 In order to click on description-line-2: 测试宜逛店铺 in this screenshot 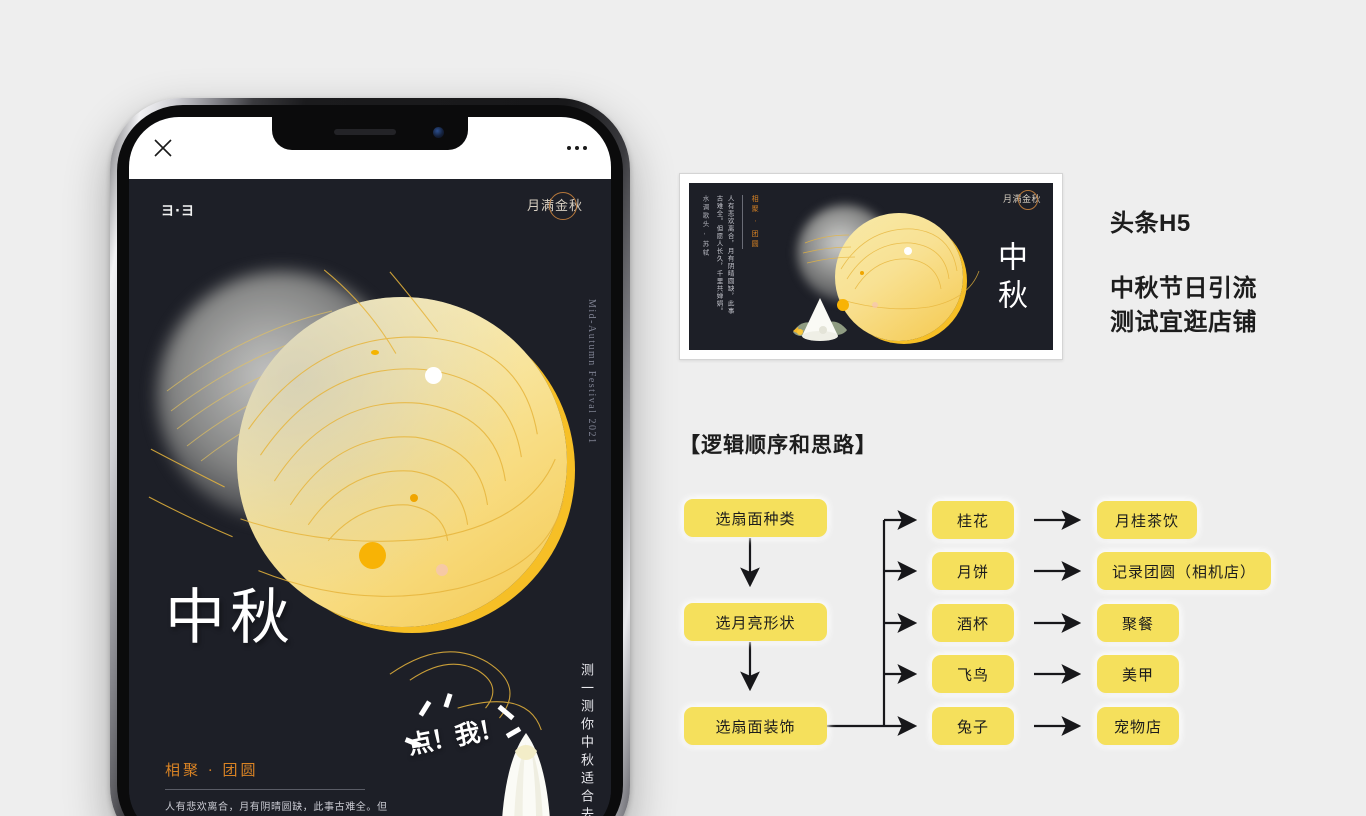, I will do `click(1183, 323)`.